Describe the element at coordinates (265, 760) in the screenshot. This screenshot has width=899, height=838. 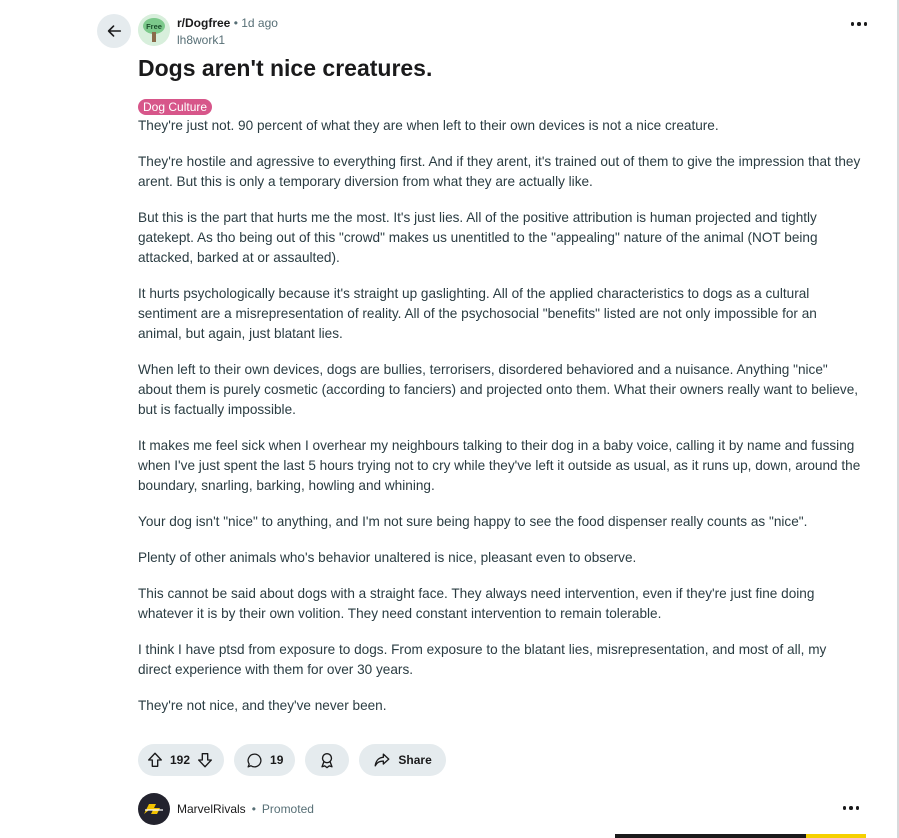
I see `comments-button: 19` at that location.